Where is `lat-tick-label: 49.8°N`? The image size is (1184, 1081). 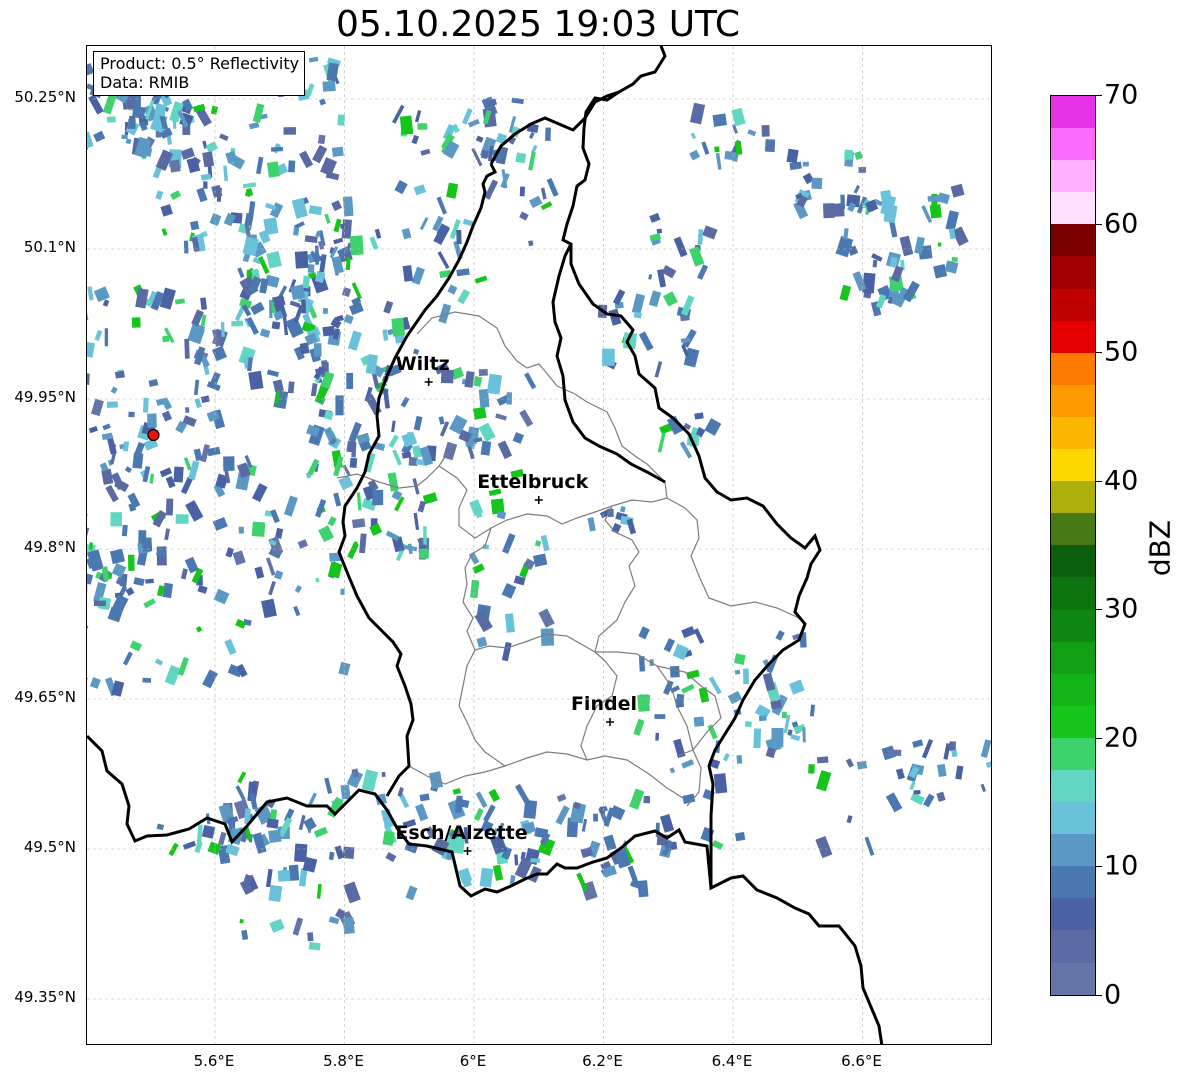 lat-tick-label: 49.8°N is located at coordinates (49, 547).